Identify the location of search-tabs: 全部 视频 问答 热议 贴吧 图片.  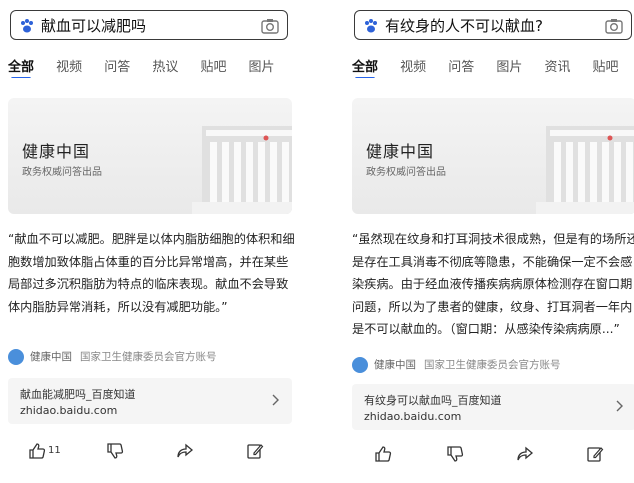
(154, 67).